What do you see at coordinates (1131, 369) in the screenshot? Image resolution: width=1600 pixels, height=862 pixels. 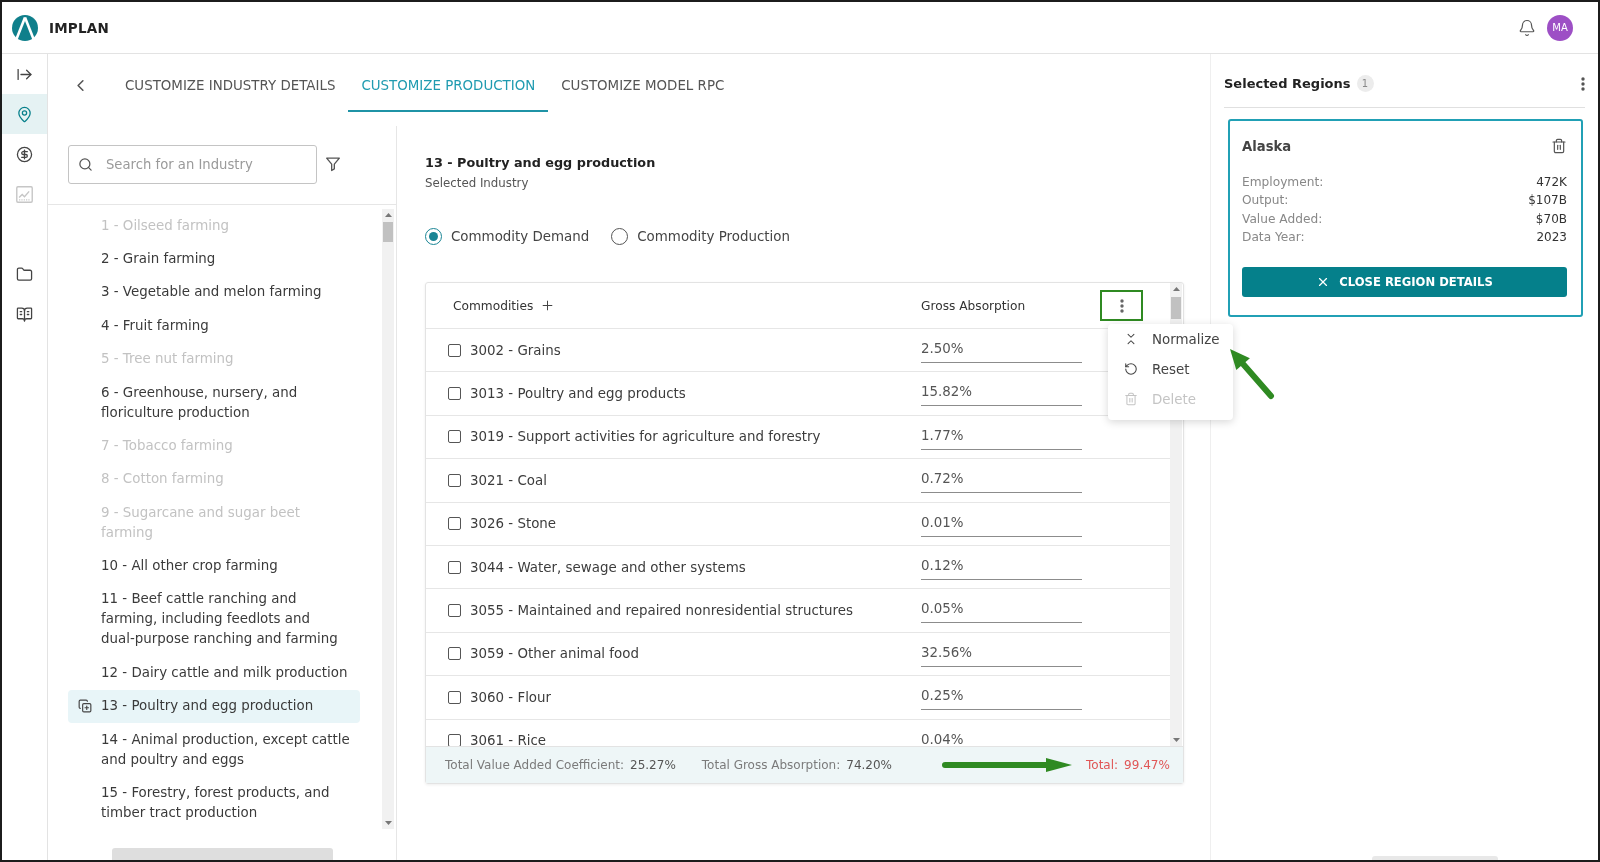 I see `reset-icon` at bounding box center [1131, 369].